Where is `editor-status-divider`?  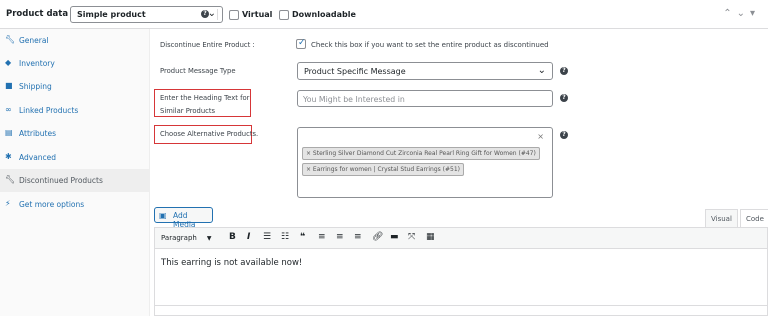 editor-status-divider is located at coordinates (461, 305).